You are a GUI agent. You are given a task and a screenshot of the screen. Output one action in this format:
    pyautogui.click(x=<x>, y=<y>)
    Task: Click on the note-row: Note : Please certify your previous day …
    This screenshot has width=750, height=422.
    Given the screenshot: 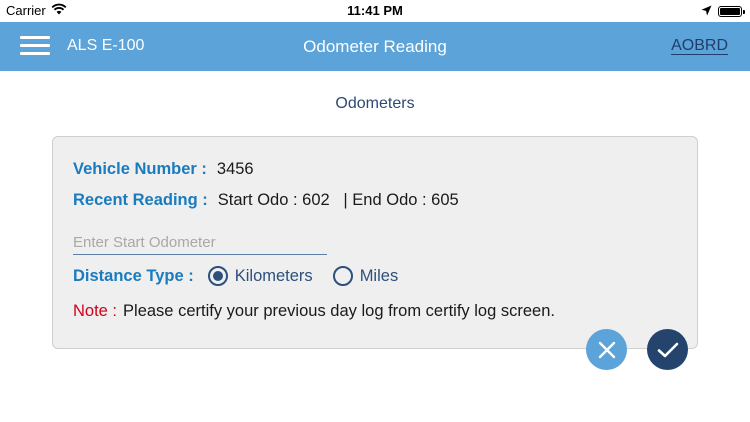 What is the action you would take?
    pyautogui.click(x=314, y=311)
    